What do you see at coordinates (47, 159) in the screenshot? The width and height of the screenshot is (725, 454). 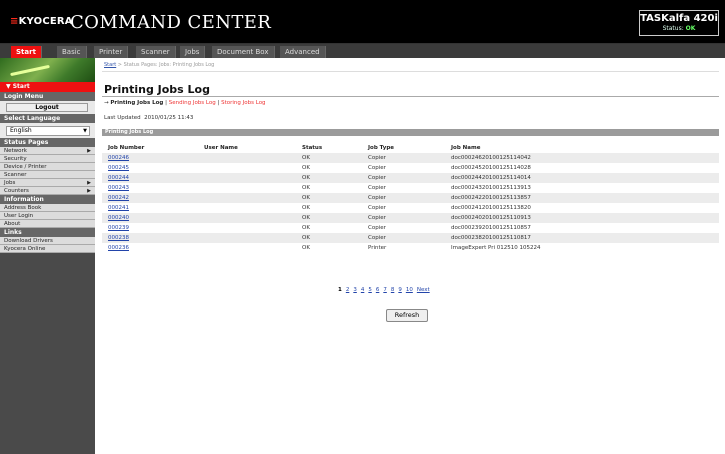 I see `sidebar-item-security: Security` at bounding box center [47, 159].